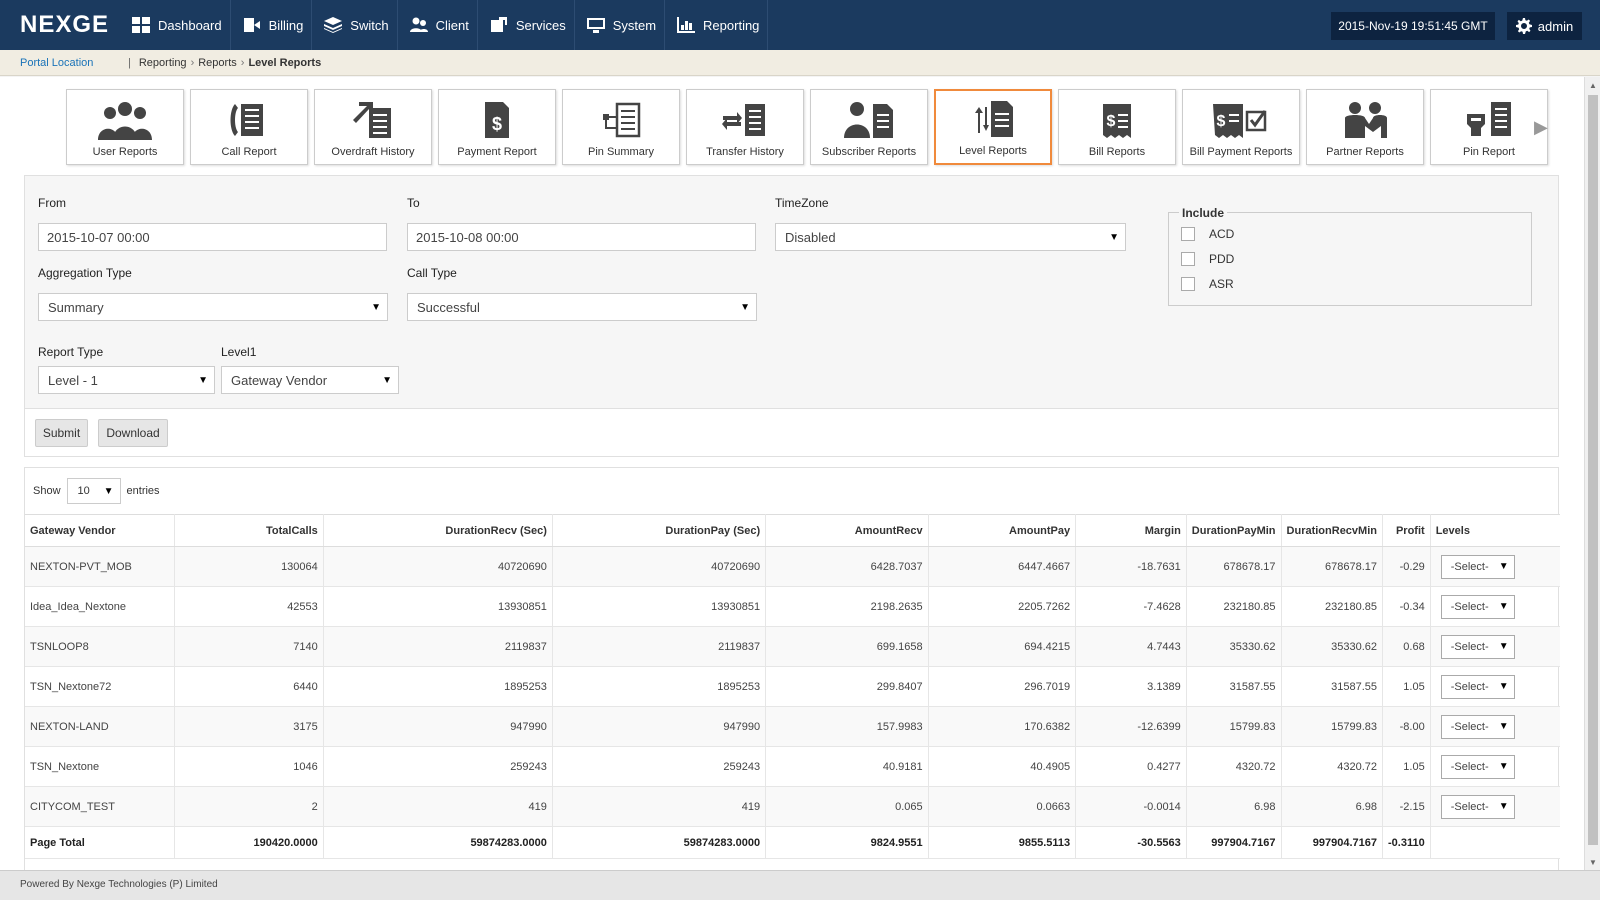  What do you see at coordinates (868, 120) in the screenshot?
I see `subscriber-icon` at bounding box center [868, 120].